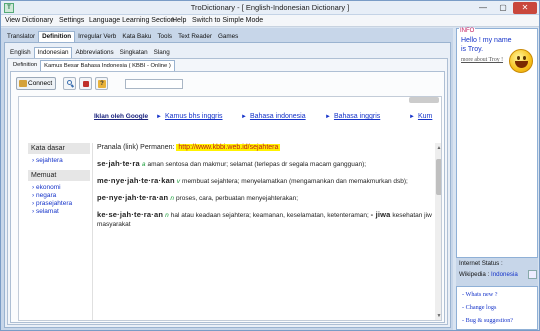 The height and width of the screenshot is (331, 540). I want to click on tab-translator: Translator, so click(21, 36).